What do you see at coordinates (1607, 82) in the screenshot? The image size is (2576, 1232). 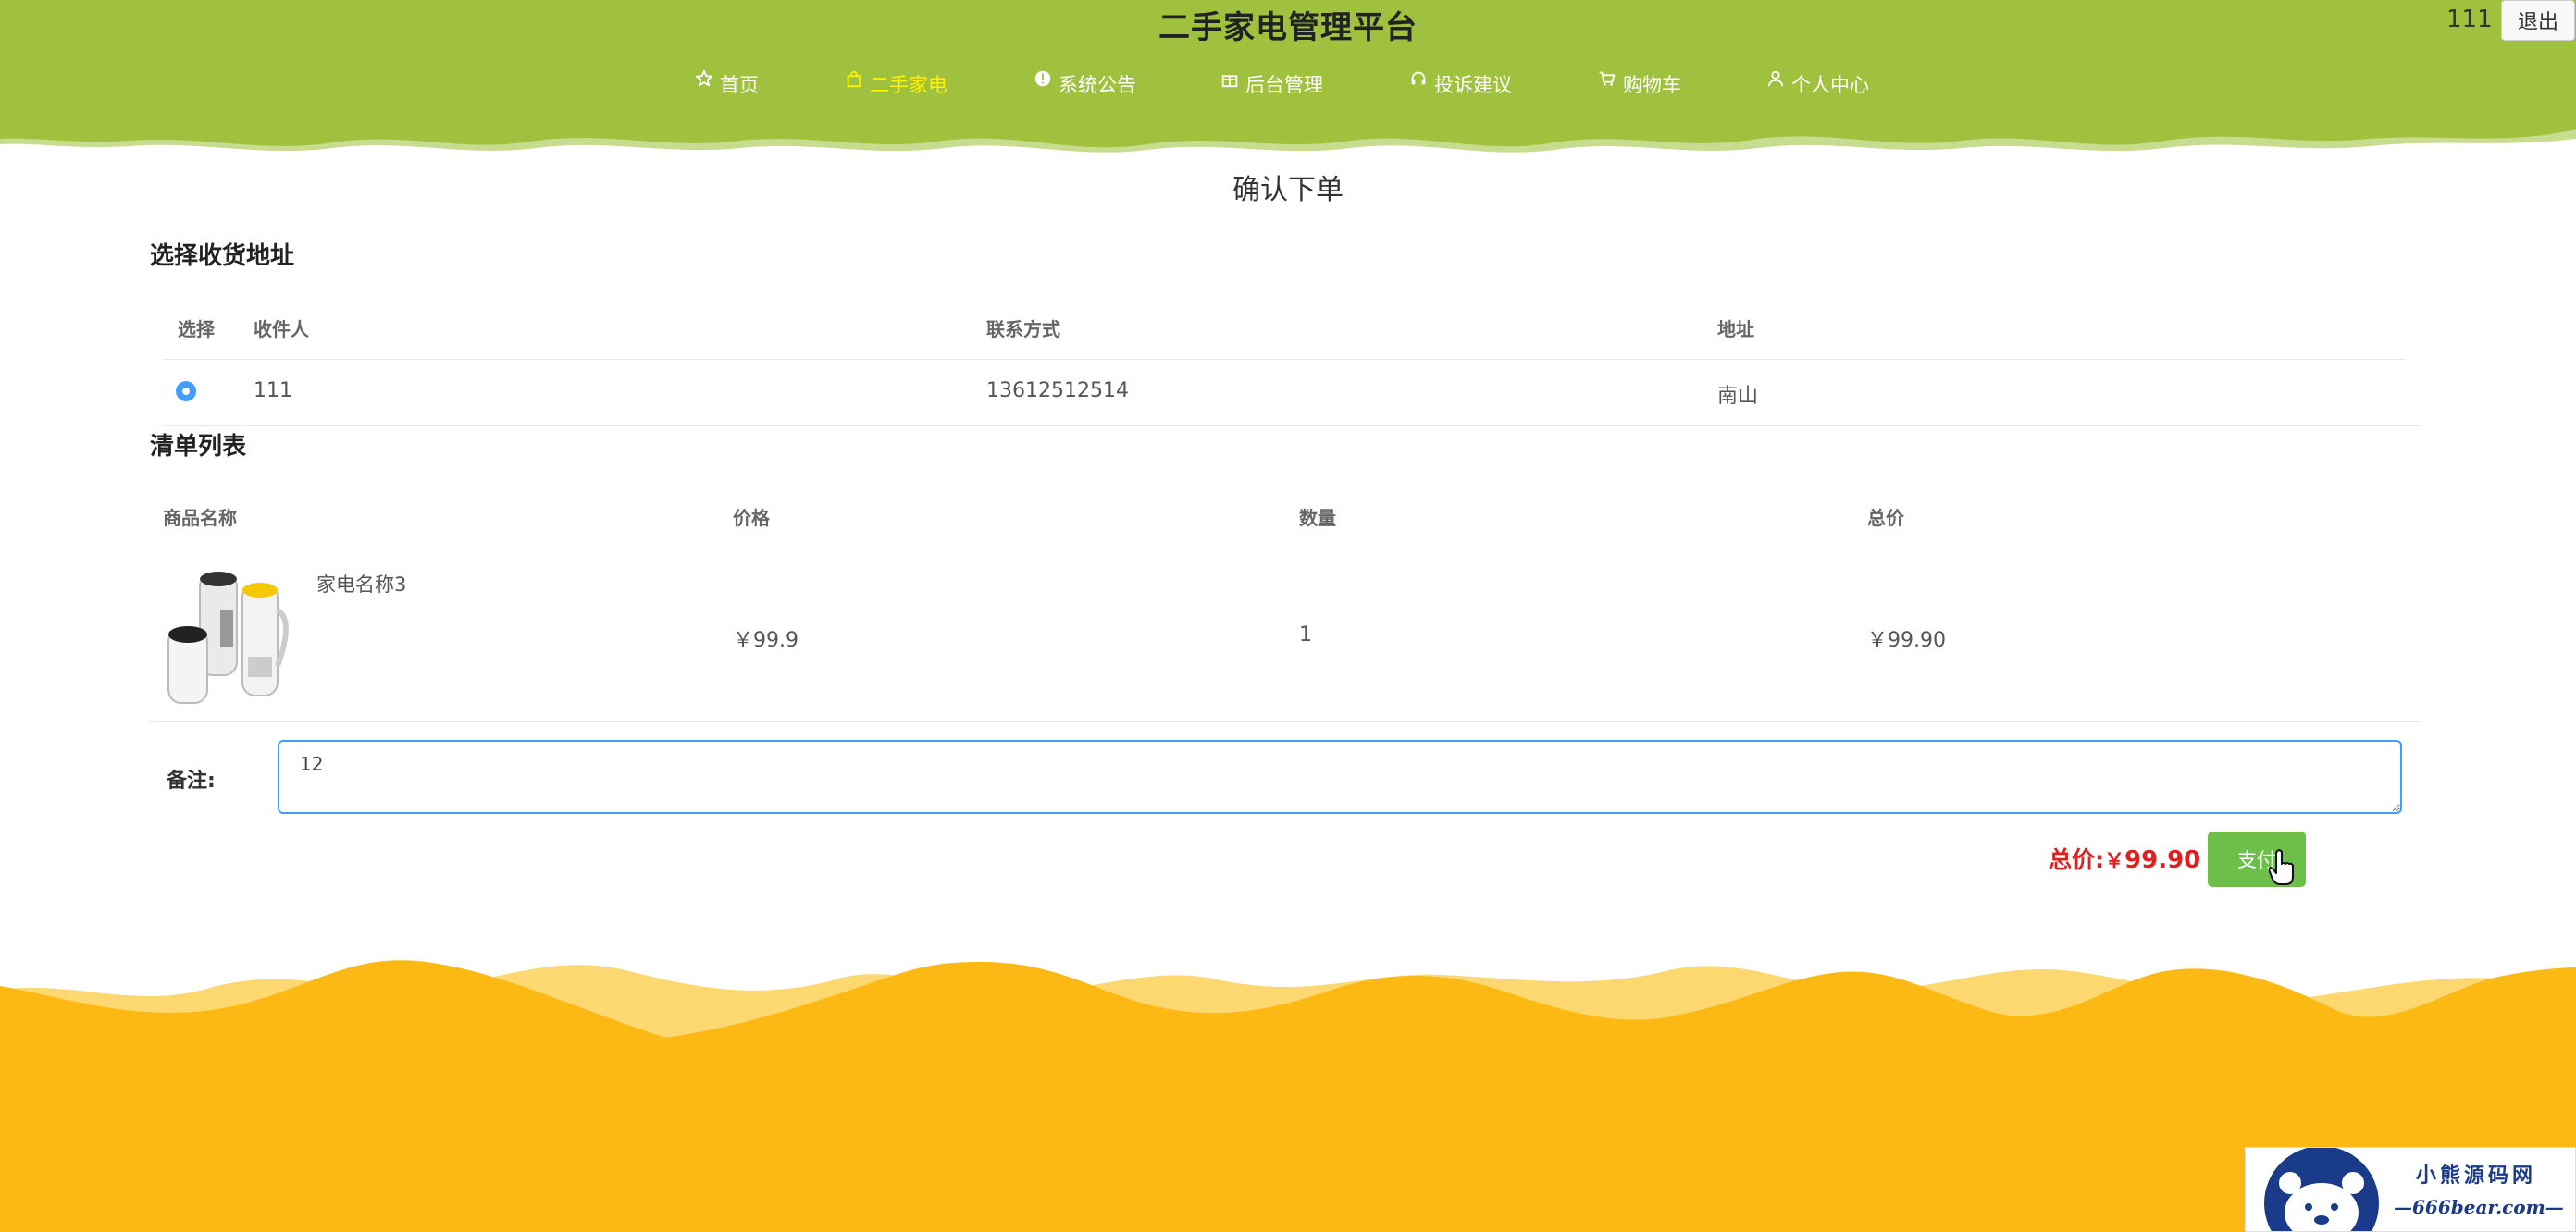 I see `cart-icon` at bounding box center [1607, 82].